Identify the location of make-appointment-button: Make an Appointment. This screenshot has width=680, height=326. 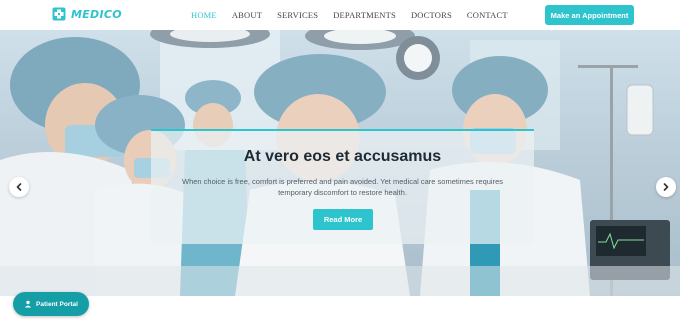
(589, 15).